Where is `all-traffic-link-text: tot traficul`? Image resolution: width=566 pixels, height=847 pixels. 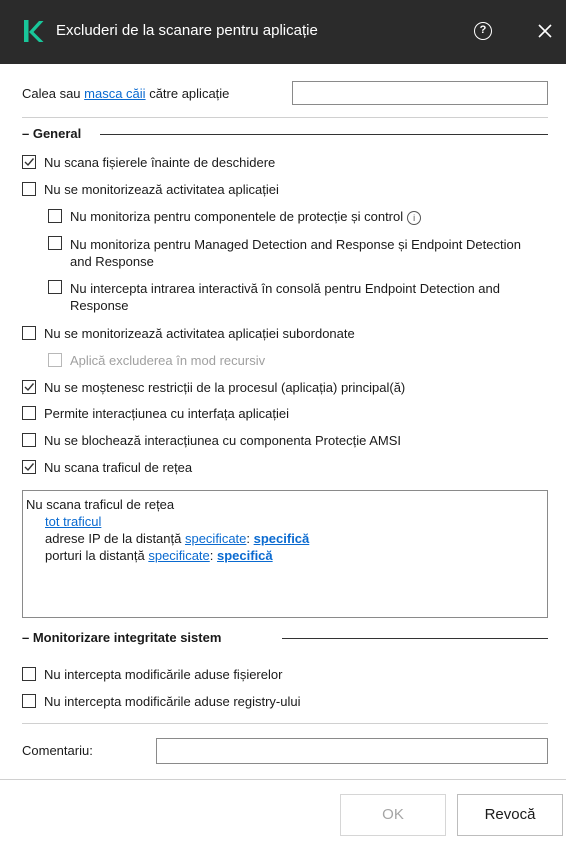
all-traffic-link-text: tot traficul is located at coordinates (73, 521).